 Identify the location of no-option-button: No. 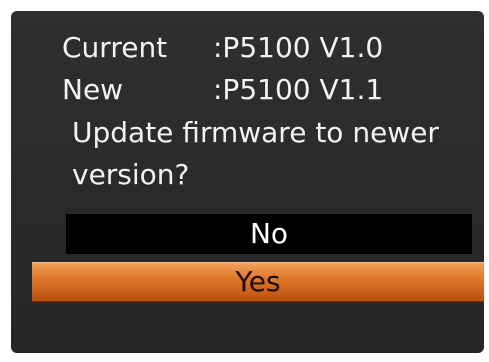
(269, 234).